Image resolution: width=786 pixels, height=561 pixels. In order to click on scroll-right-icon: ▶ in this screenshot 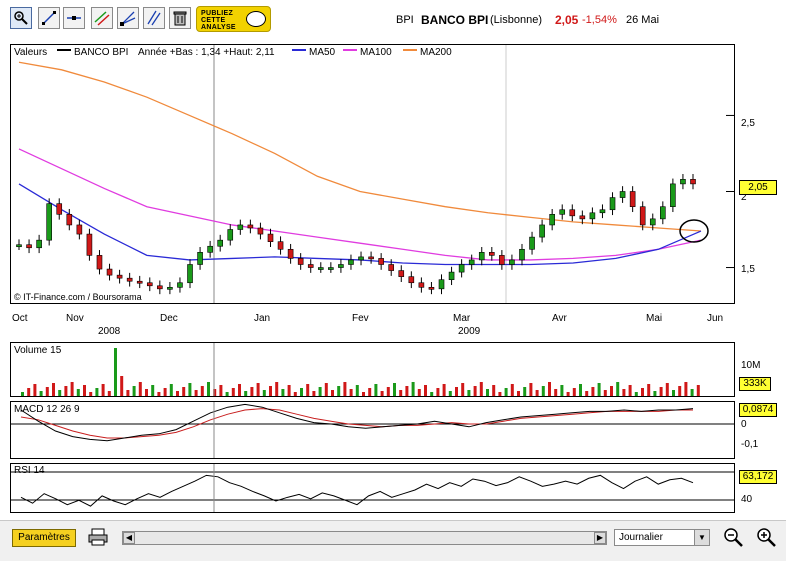, I will do `click(600, 538)`.